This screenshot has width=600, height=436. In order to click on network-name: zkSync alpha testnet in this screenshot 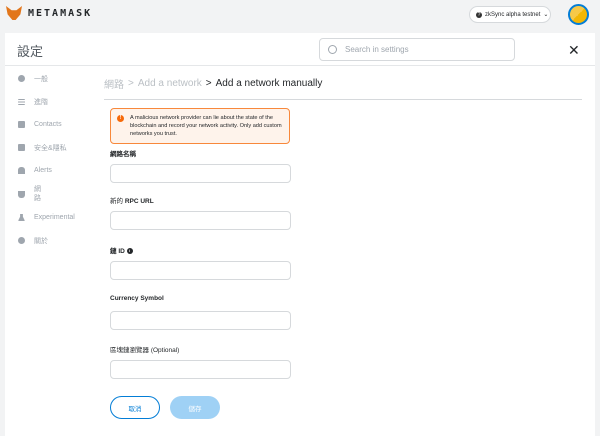, I will do `click(513, 14)`.